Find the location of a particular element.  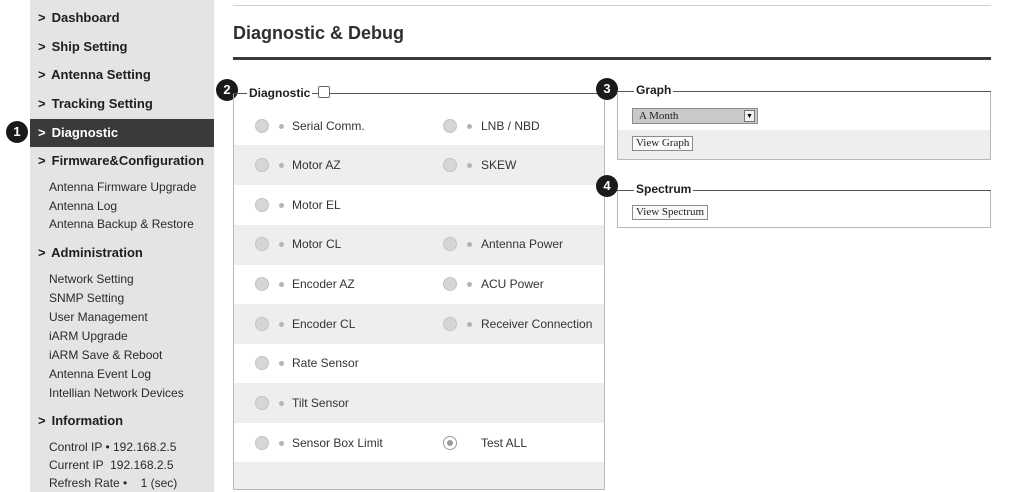

dropdown-arrow-icon: ▼ is located at coordinates (749, 116).